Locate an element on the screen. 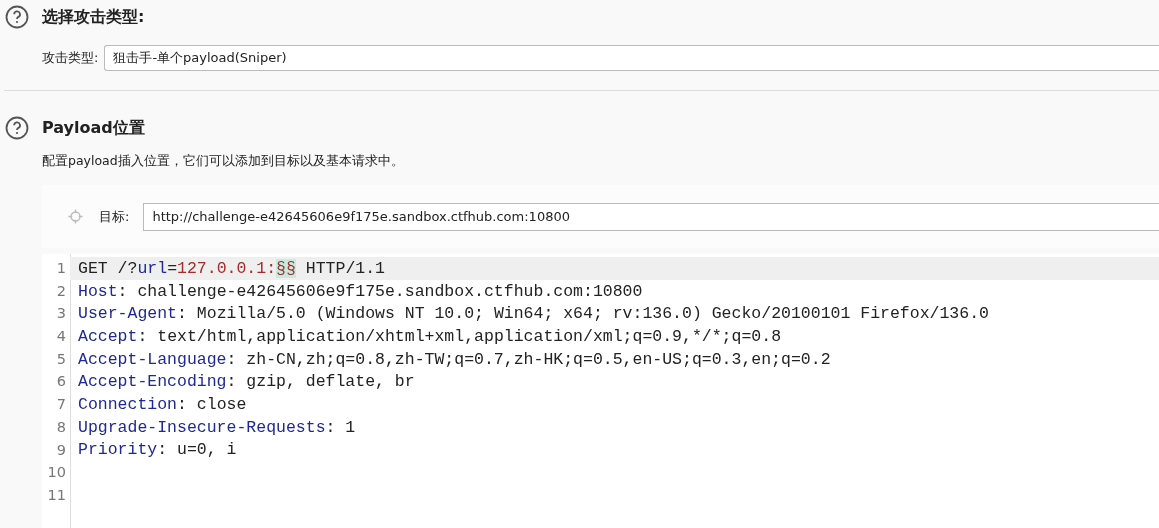  section-description: 配置payload插入位置，它们可以添加到目标以及基本请求中。 is located at coordinates (223, 161).